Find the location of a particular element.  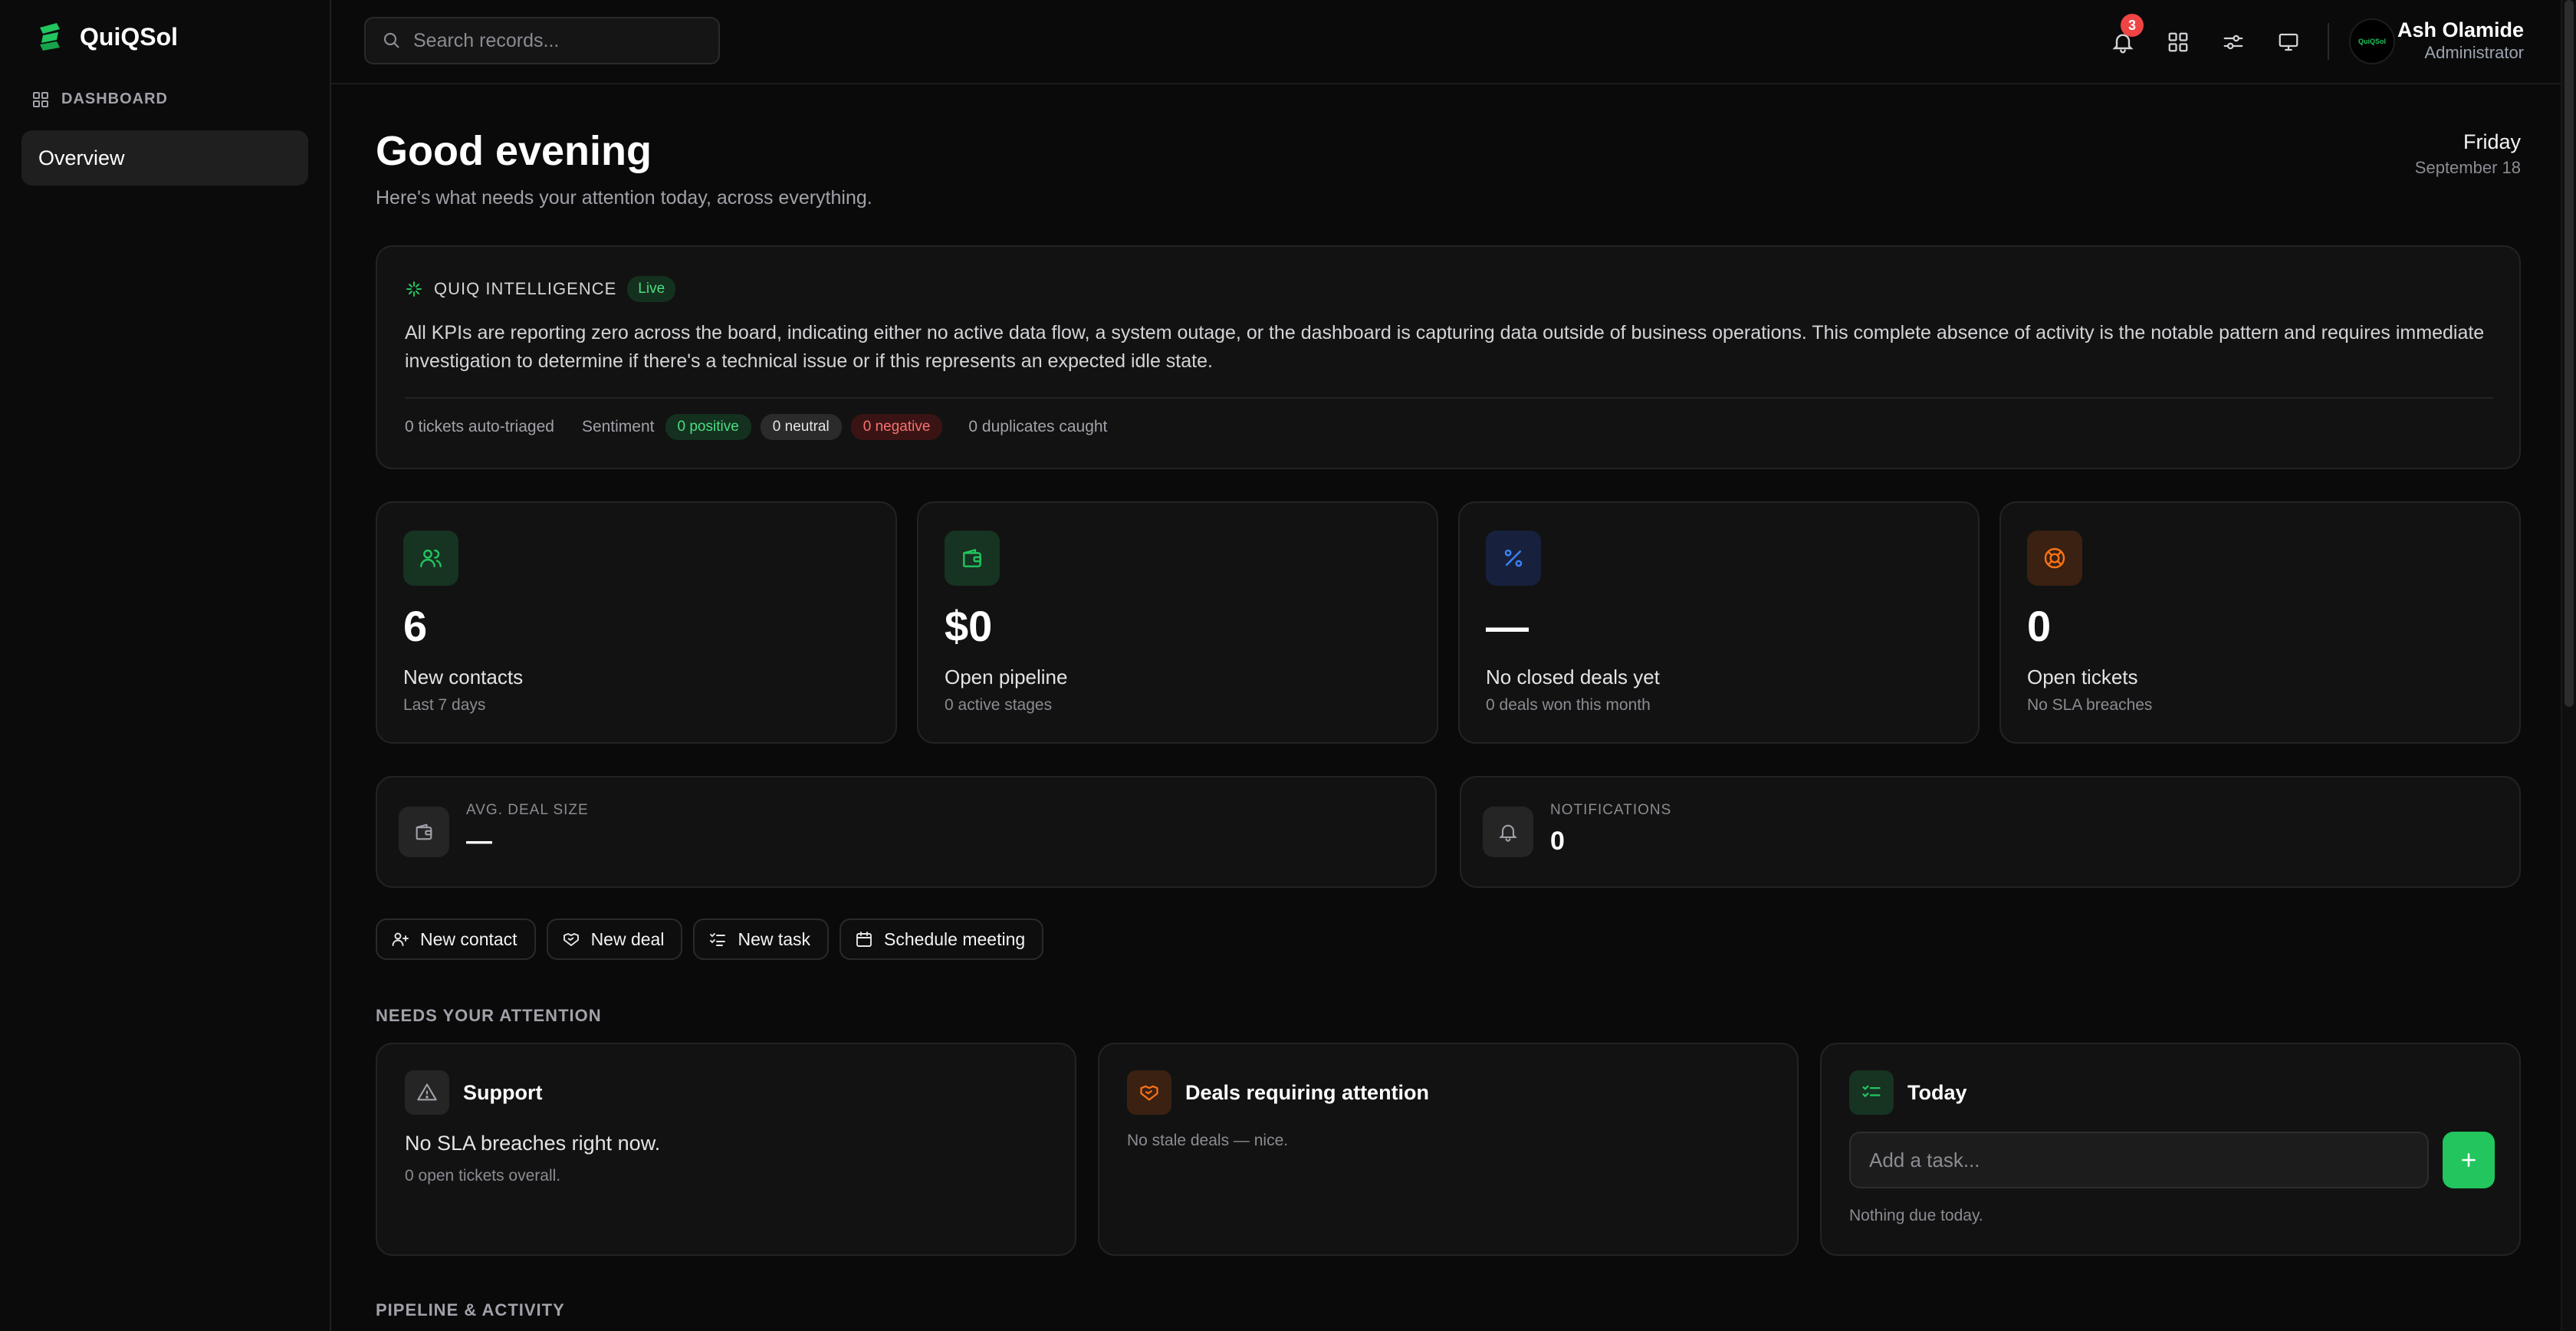

sidebar-item-overview: Overview is located at coordinates (164, 158).